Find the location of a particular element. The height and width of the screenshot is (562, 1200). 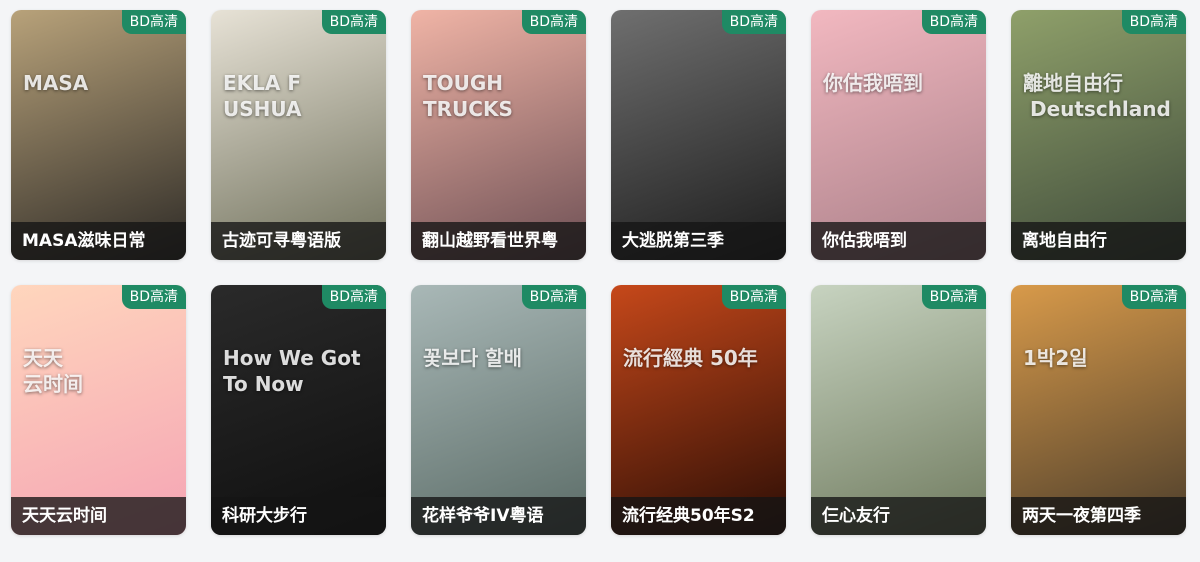

video-title: 翻山越野看世界粤 is located at coordinates (498, 241).